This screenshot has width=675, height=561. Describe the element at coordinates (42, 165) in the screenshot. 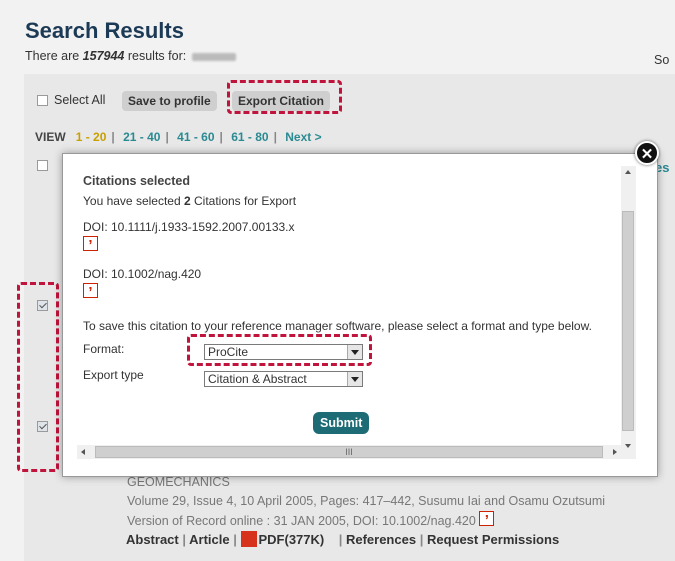

I see `result-checkbox-top` at that location.